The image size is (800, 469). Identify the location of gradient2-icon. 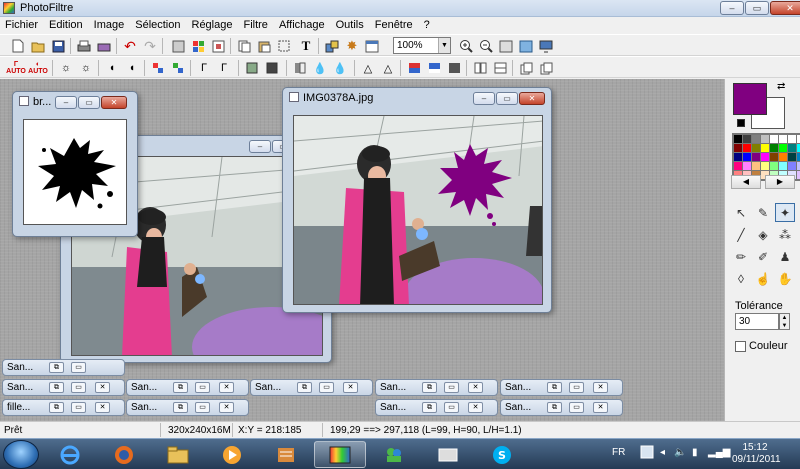
(434, 68).